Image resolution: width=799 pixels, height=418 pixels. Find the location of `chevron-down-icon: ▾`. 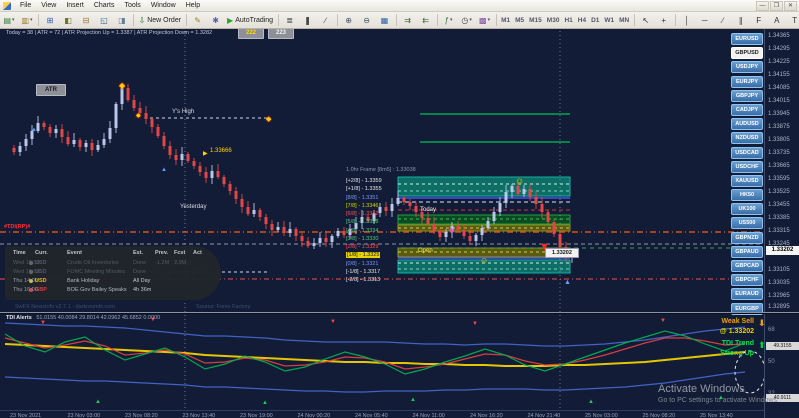

chevron-down-icon: ▾ is located at coordinates (451, 20).